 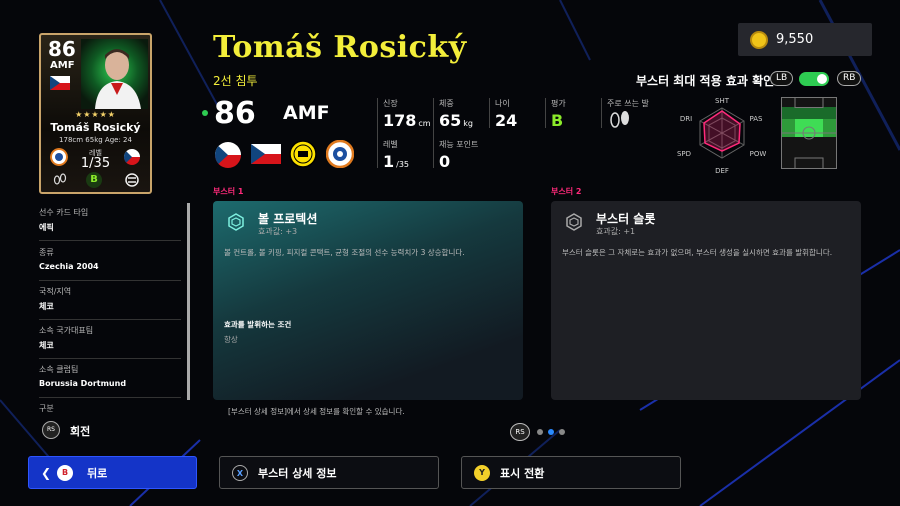 I want to click on side-label-nationality: 국적/지역, so click(x=55, y=291).